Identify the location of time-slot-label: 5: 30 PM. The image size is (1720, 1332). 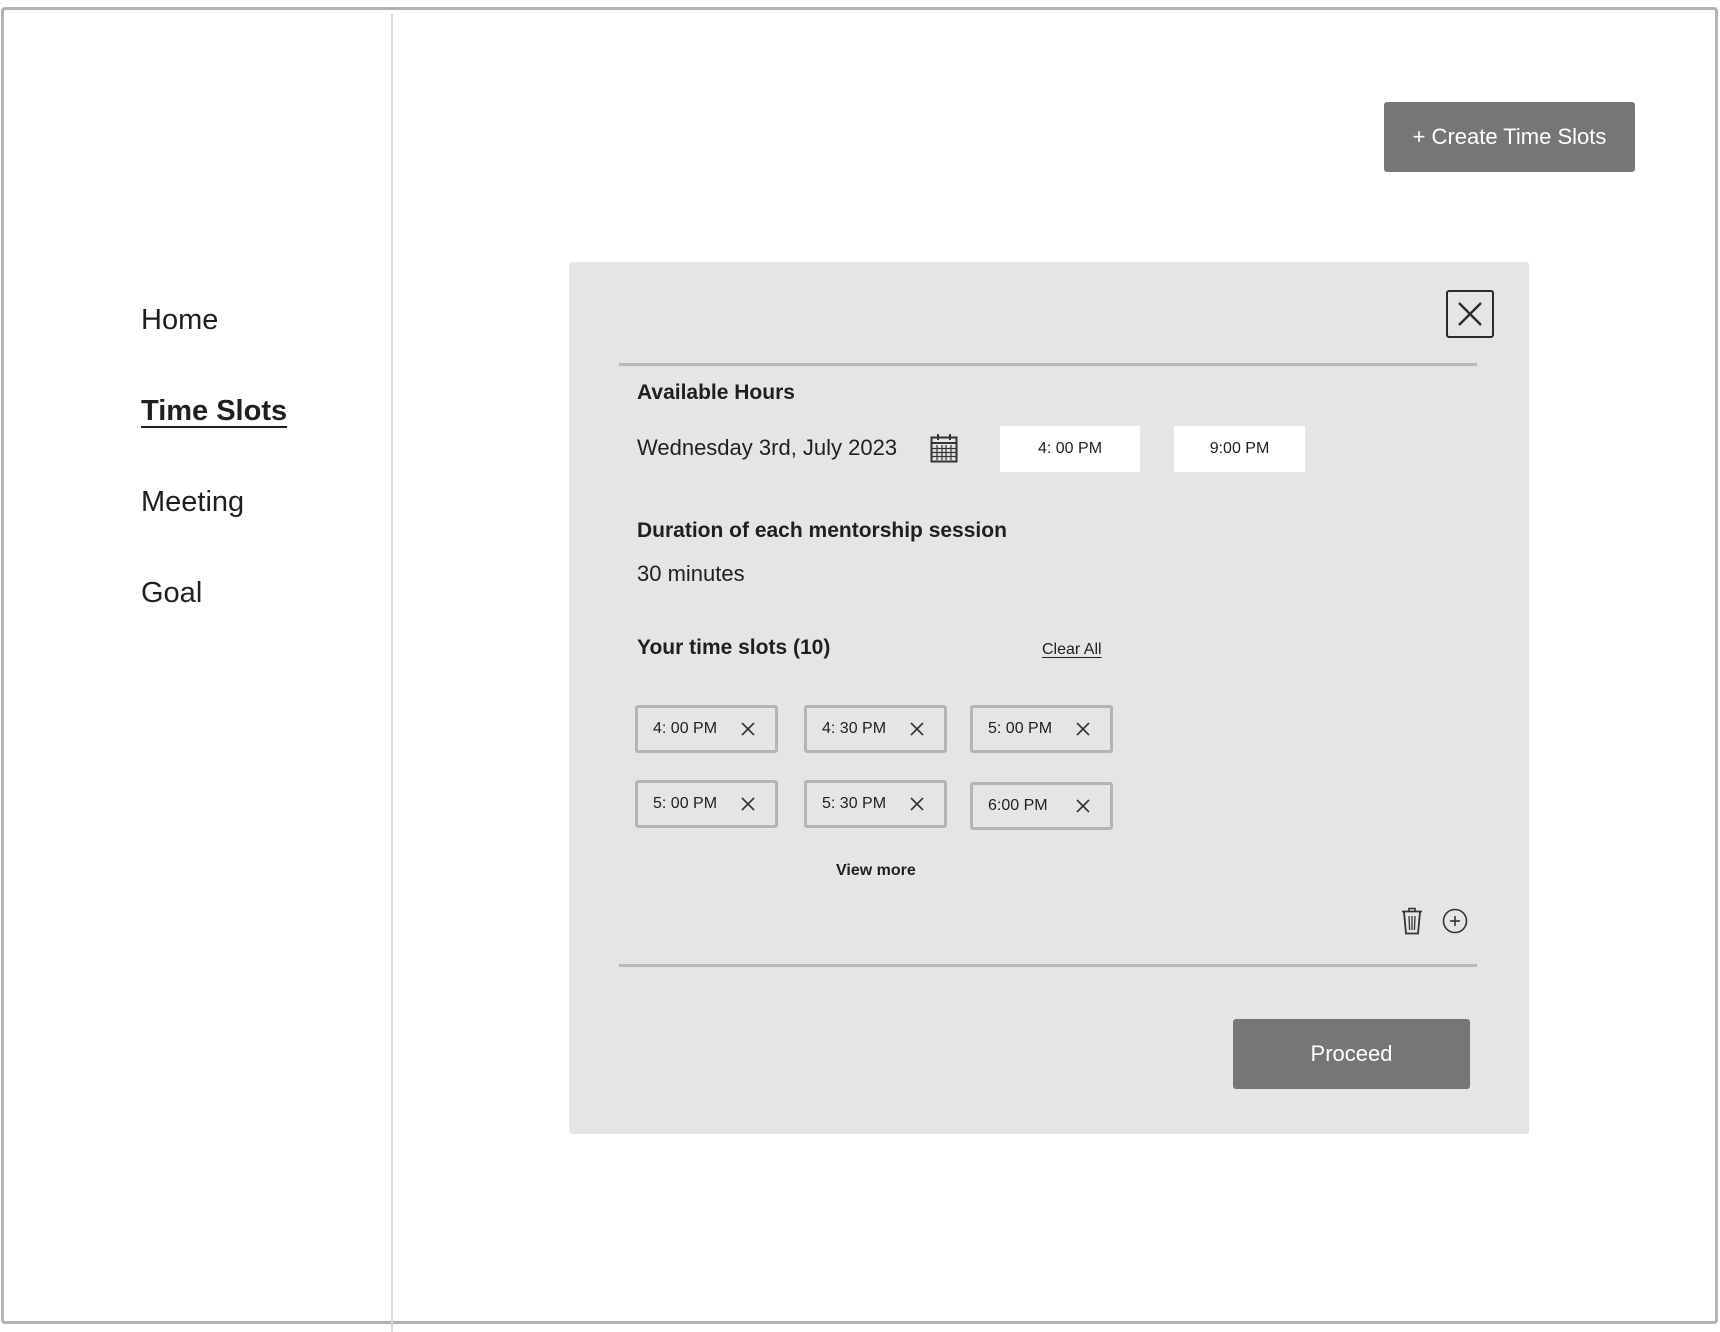
(854, 803).